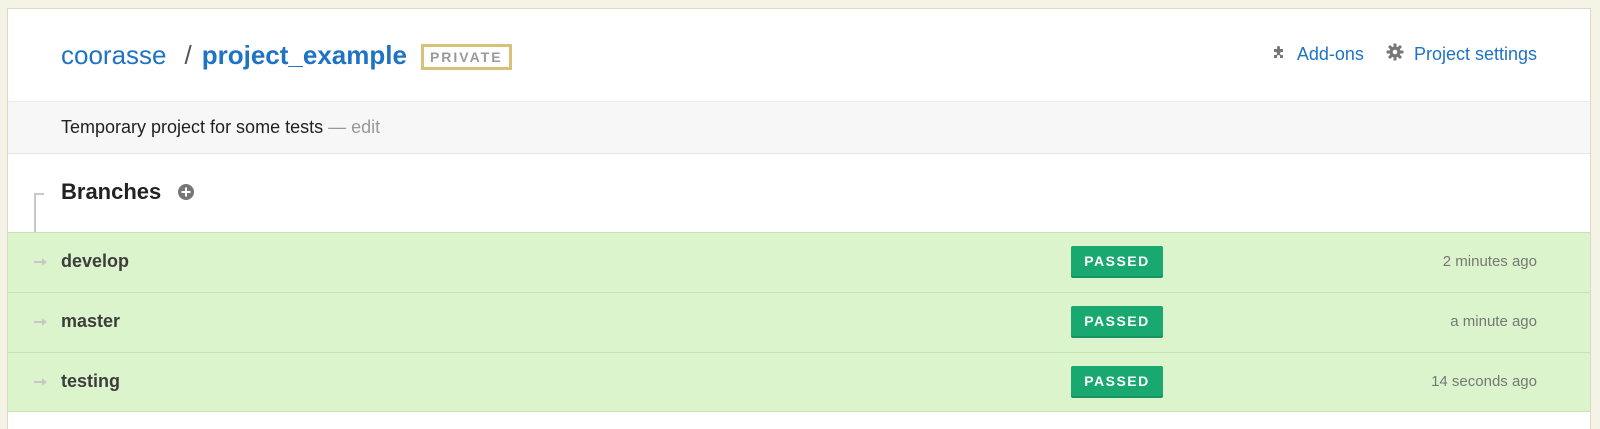 Image resolution: width=1600 pixels, height=429 pixels. Describe the element at coordinates (1489, 261) in the screenshot. I see `branch-timestamp: 2 minutes ago` at that location.